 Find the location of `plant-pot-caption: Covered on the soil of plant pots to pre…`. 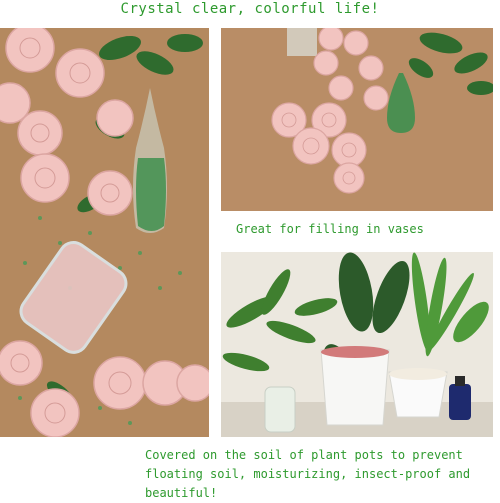

plant-pot-caption: Covered on the soil of plant pots to pre… is located at coordinates (308, 474).